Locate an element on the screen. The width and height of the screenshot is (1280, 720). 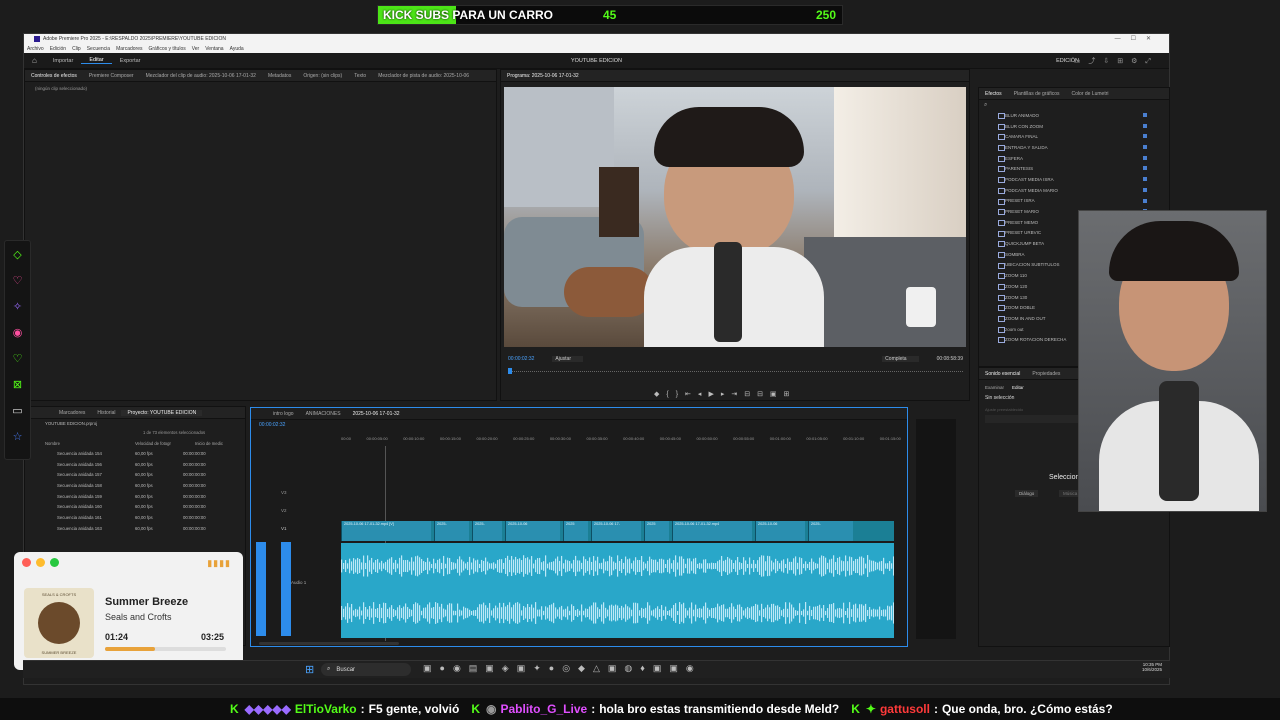
effect-preset-item: BLUR ANIMADO is located at coordinates (1074, 115).